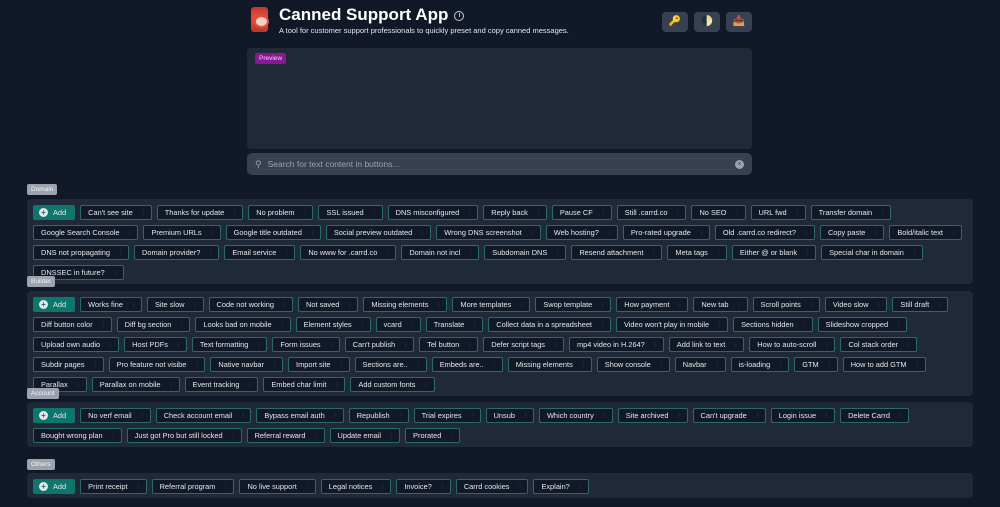 Image resolution: width=1000 pixels, height=507 pixels. Describe the element at coordinates (925, 232) in the screenshot. I see `canned-message-button: Bold/italic text ⋮` at that location.